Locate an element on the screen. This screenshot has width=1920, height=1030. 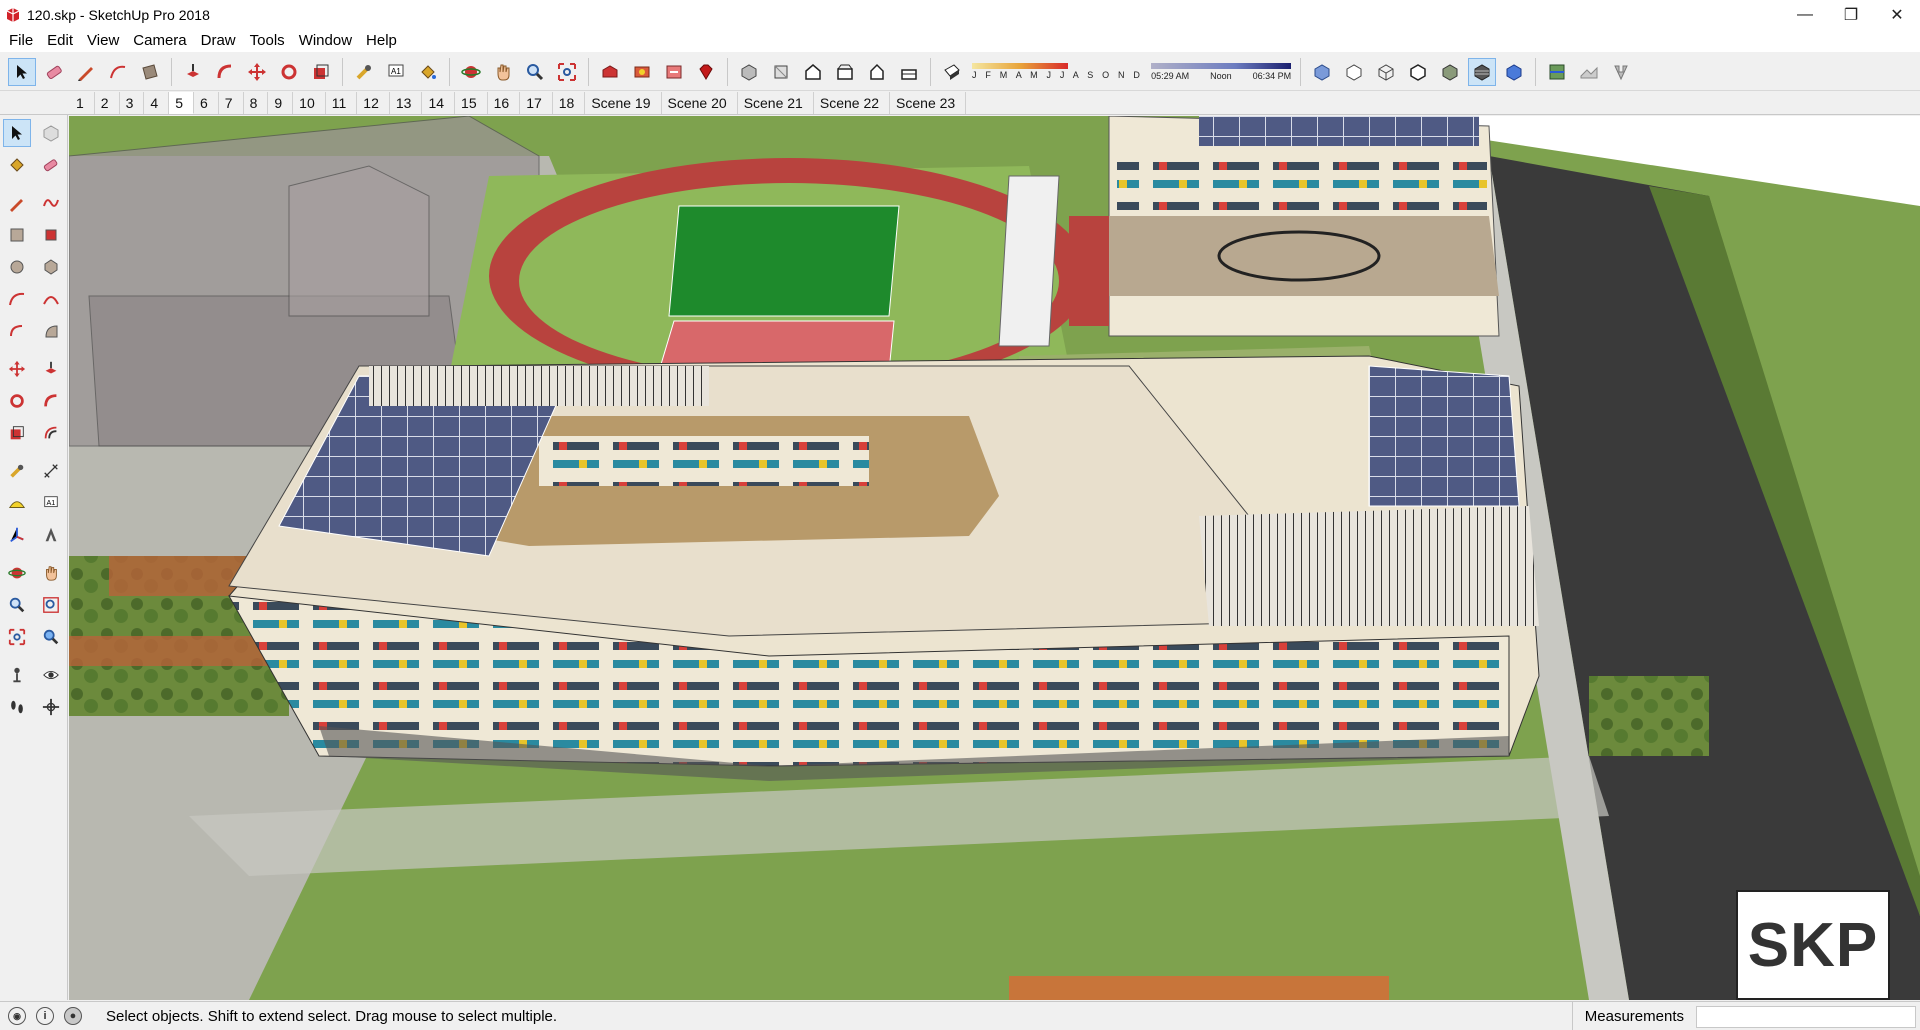
shape-tool-button is located at coordinates (150, 72).